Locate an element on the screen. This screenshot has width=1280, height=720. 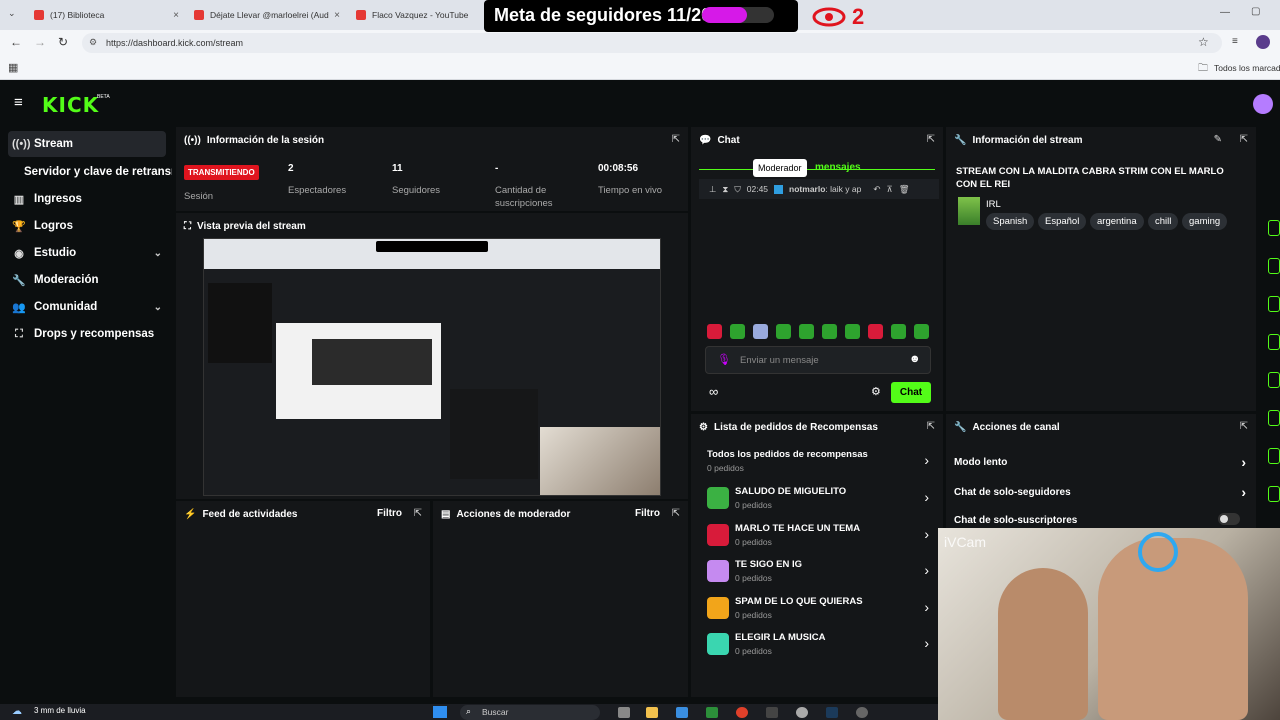
sidebar-item-drops: ⛶ Drops y recompensas is located at coordinates (87, 334).